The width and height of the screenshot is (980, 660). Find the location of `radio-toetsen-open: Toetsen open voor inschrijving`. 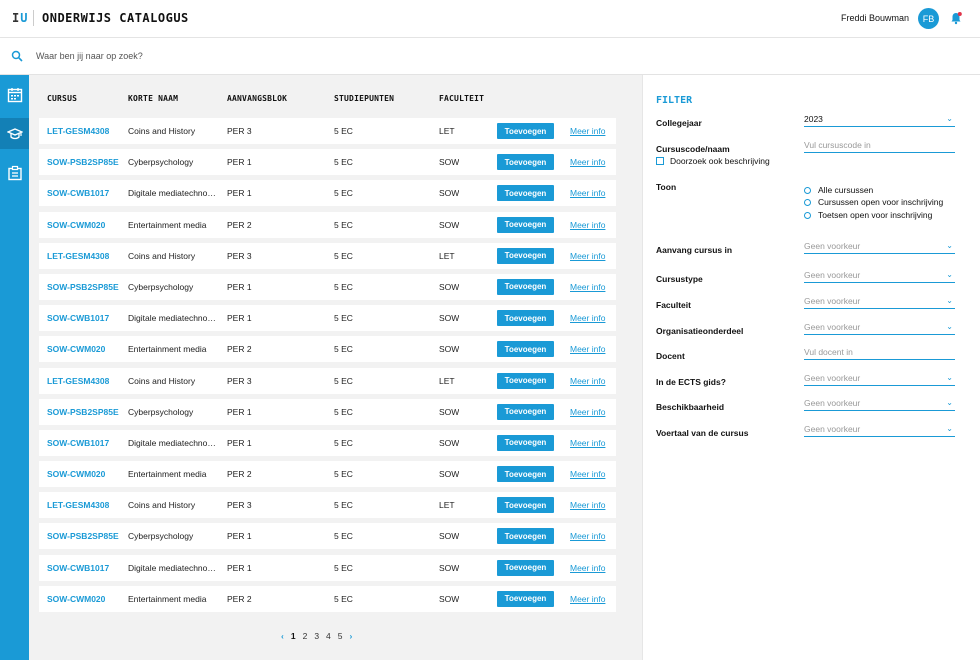

radio-toetsen-open: Toetsen open voor inschrijving is located at coordinates (868, 215).